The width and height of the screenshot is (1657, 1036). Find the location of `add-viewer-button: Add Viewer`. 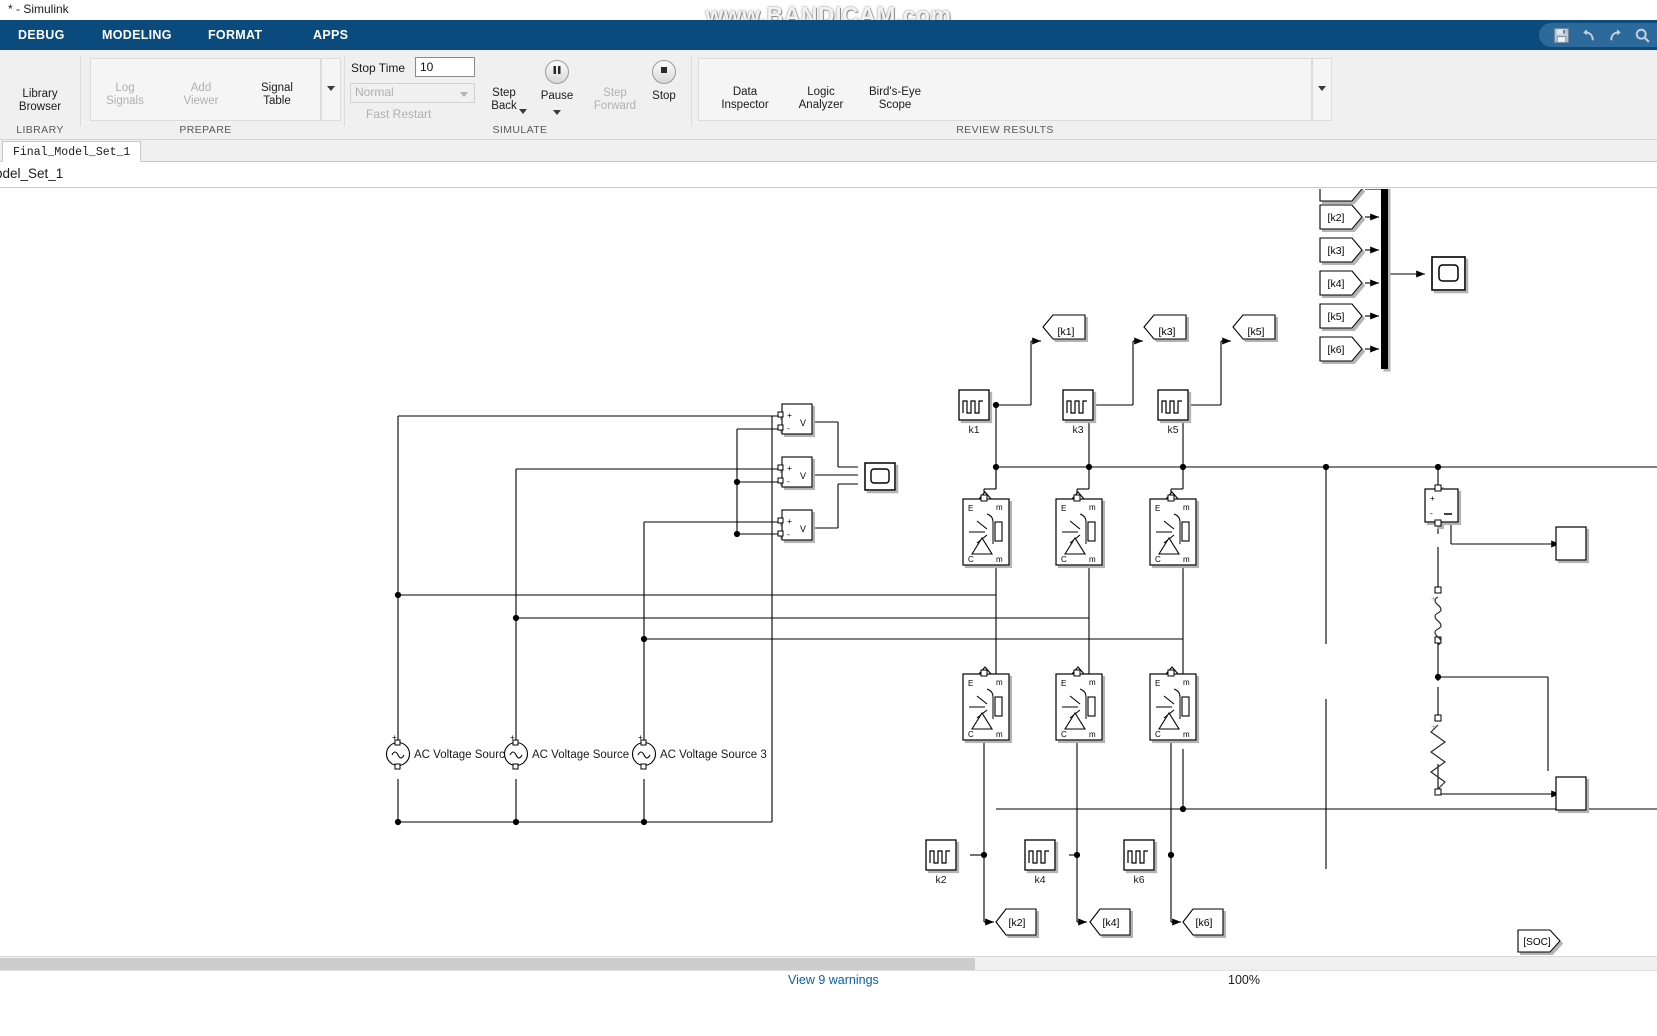

add-viewer-button: Add Viewer is located at coordinates (201, 95).